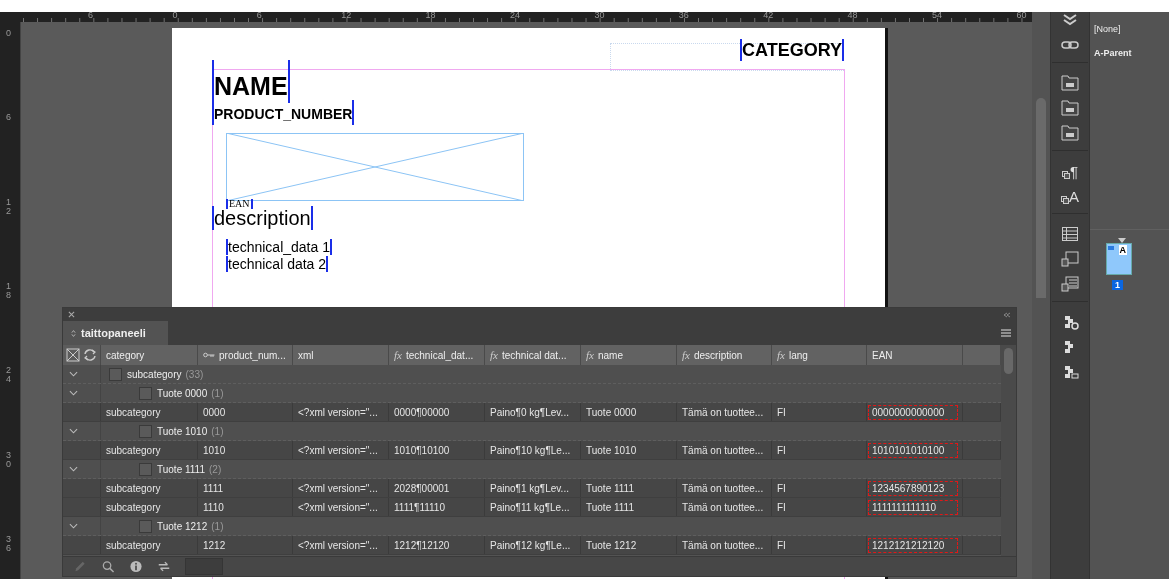 The height and width of the screenshot is (579, 1169). Describe the element at coordinates (341, 355) in the screenshot. I see `column-header: xml` at that location.